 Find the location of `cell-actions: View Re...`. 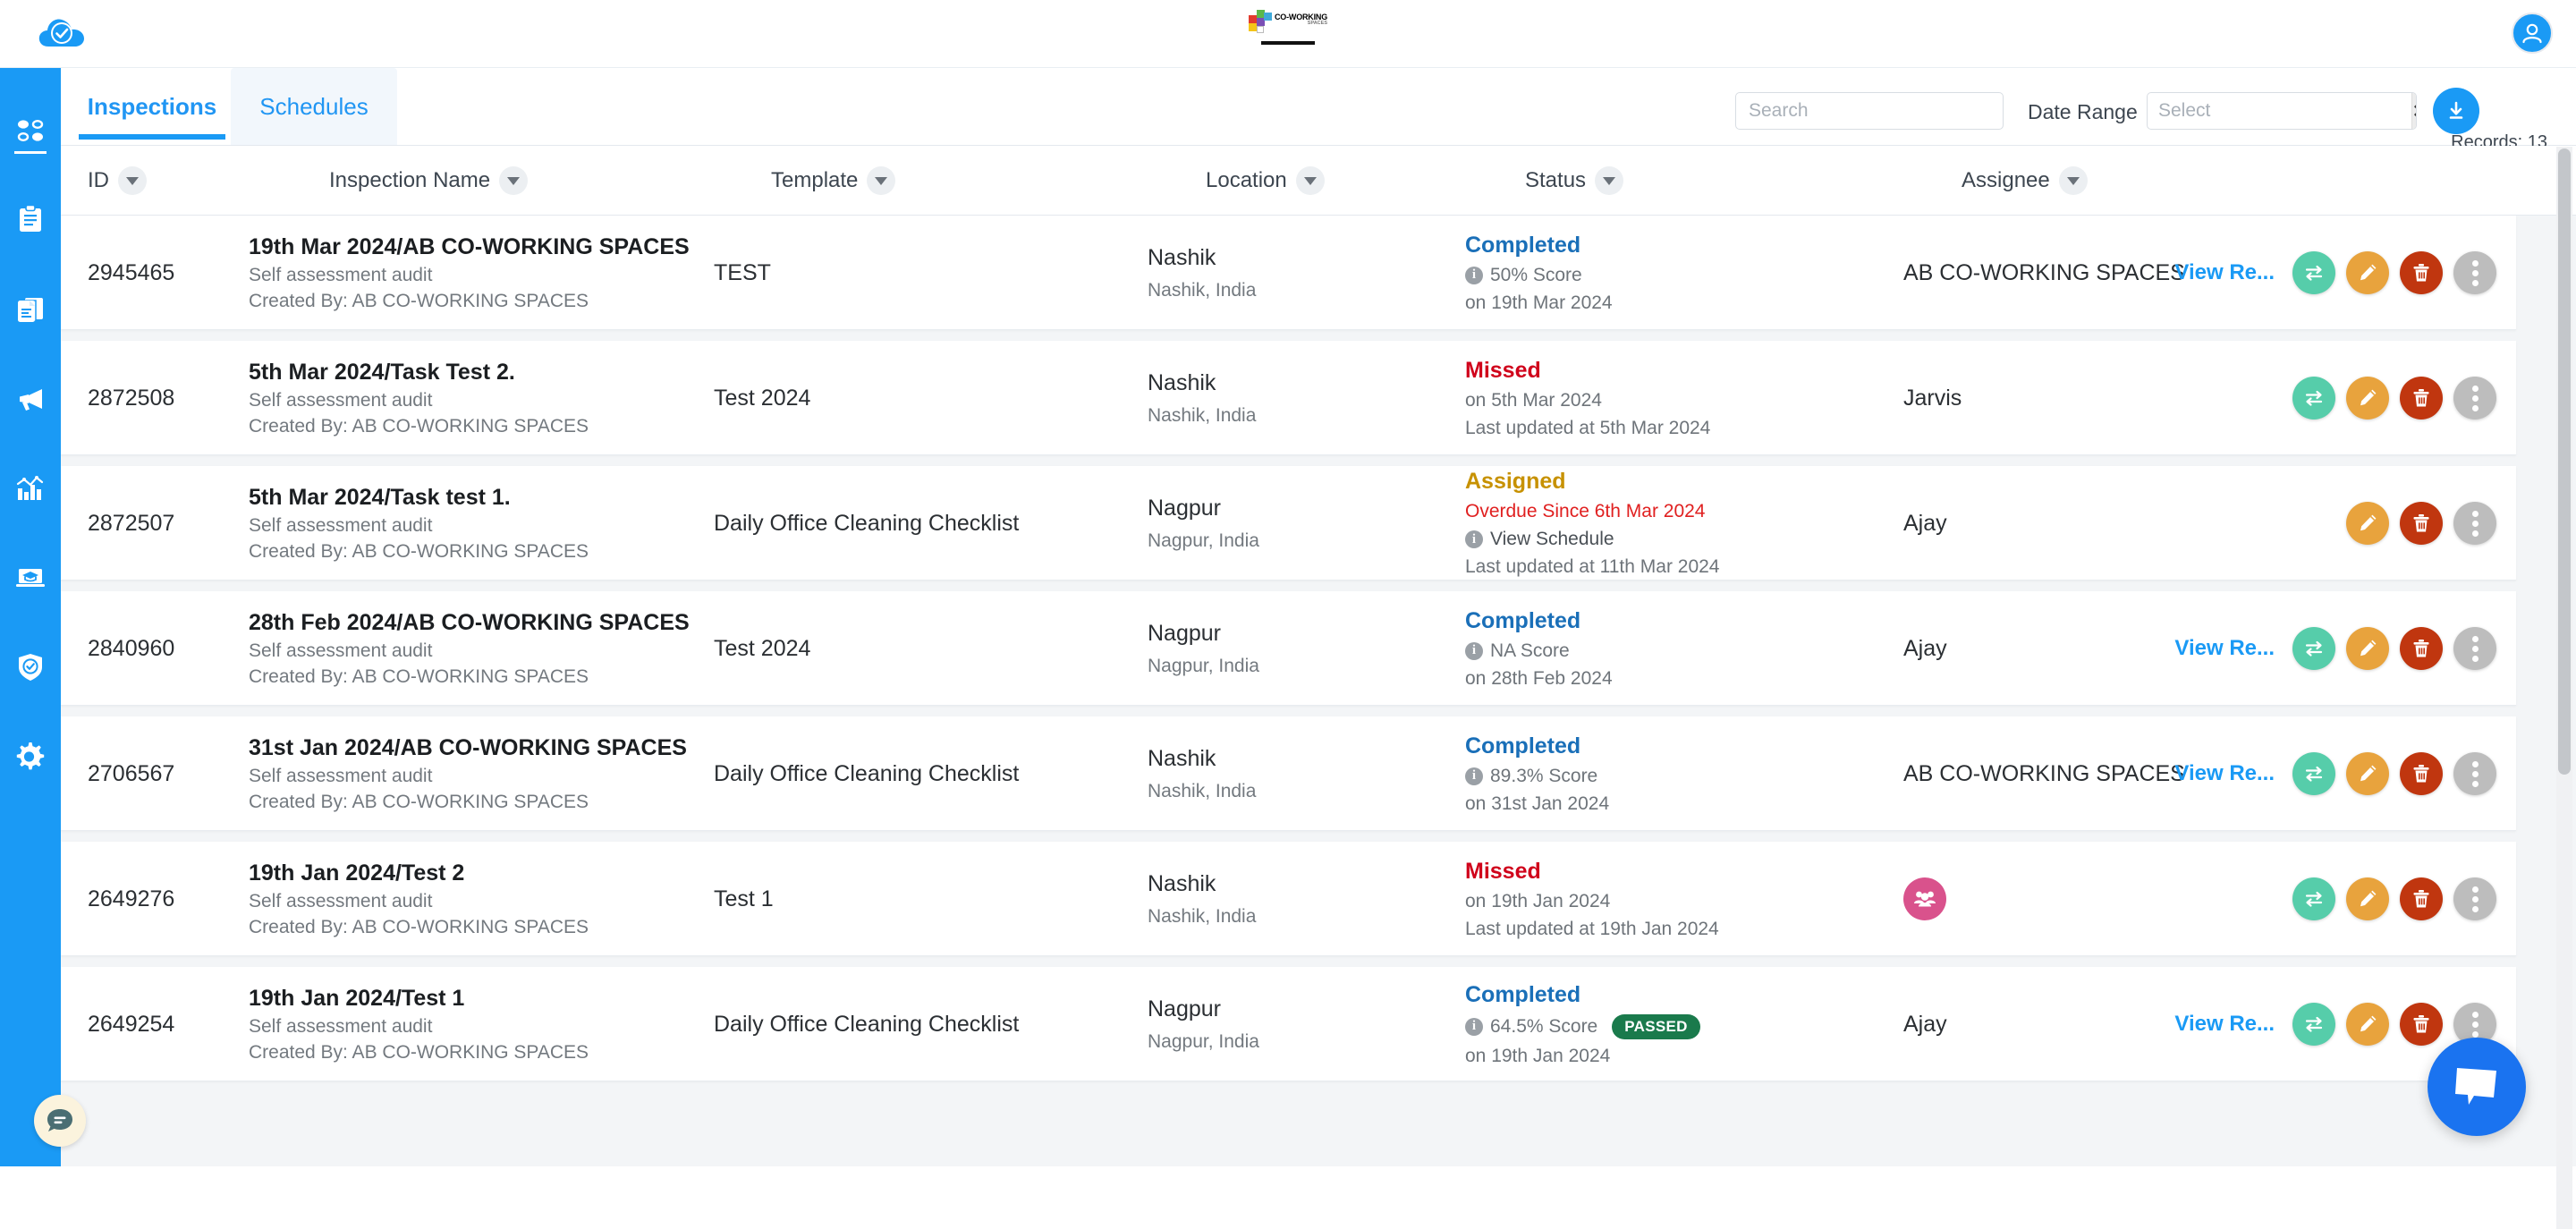

cell-actions: View Re... is located at coordinates (2335, 273).